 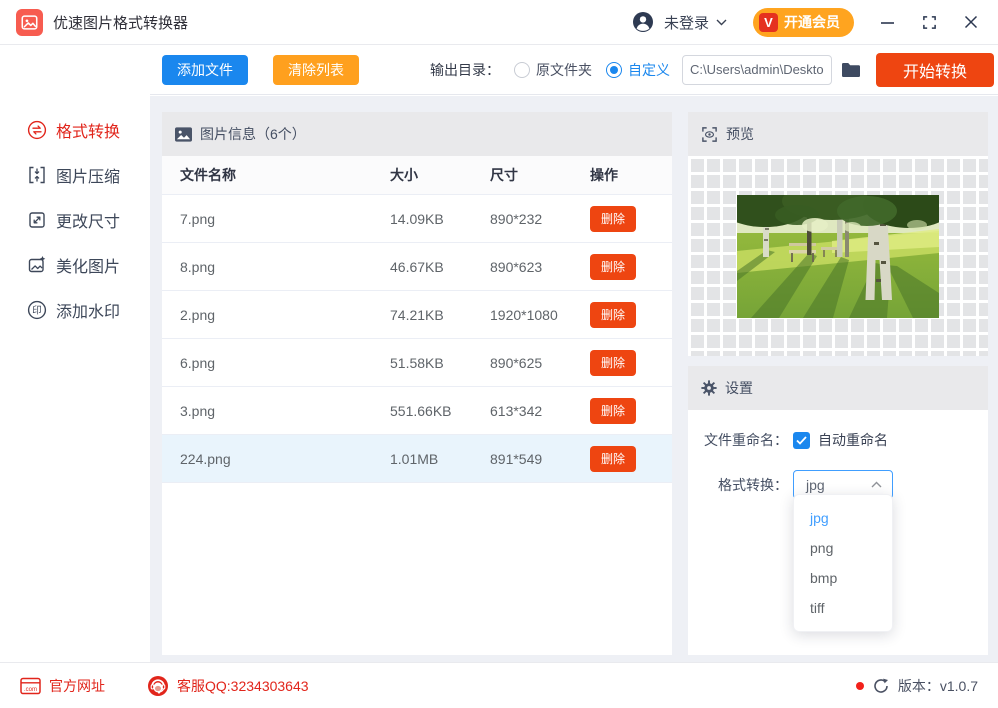 I want to click on refresh-icon, so click(x=881, y=686).